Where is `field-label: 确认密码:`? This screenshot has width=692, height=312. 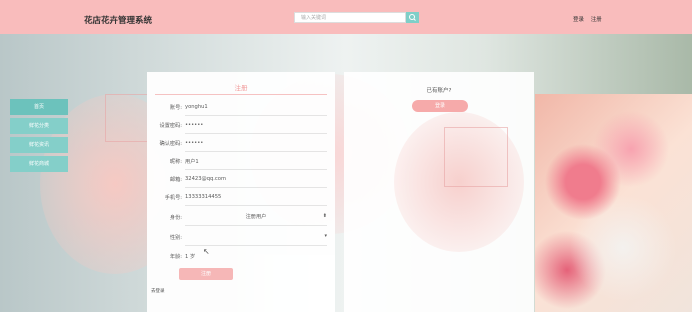 field-label: 确认密码: is located at coordinates (171, 144).